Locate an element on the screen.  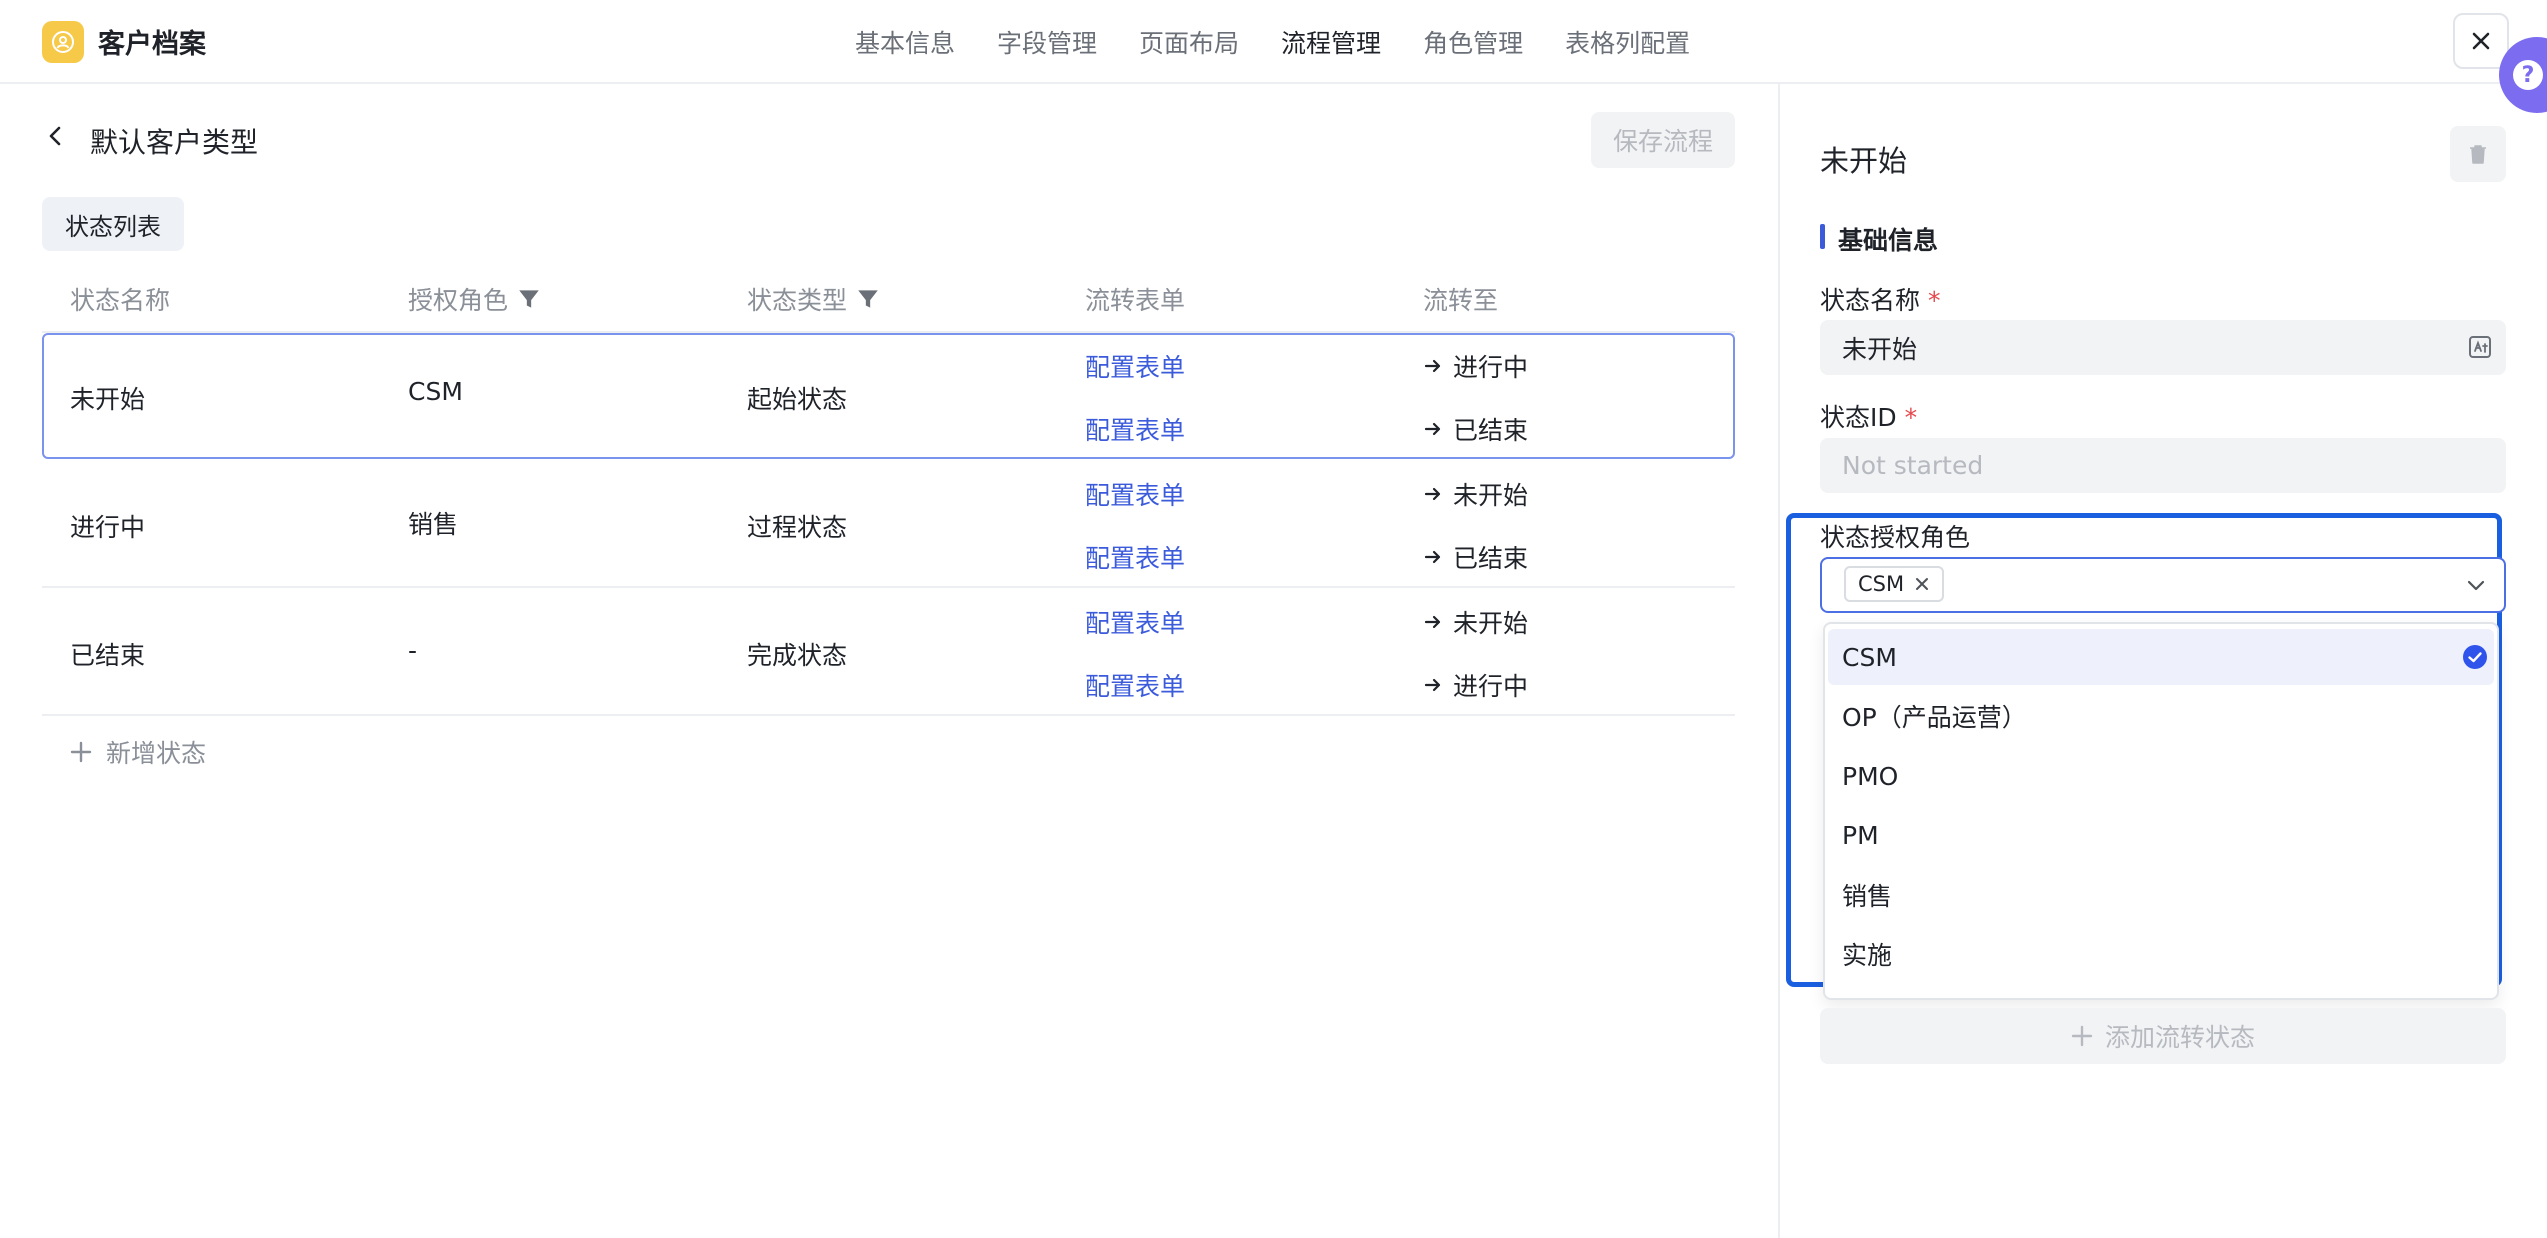
close-icon is located at coordinates (2481, 41).